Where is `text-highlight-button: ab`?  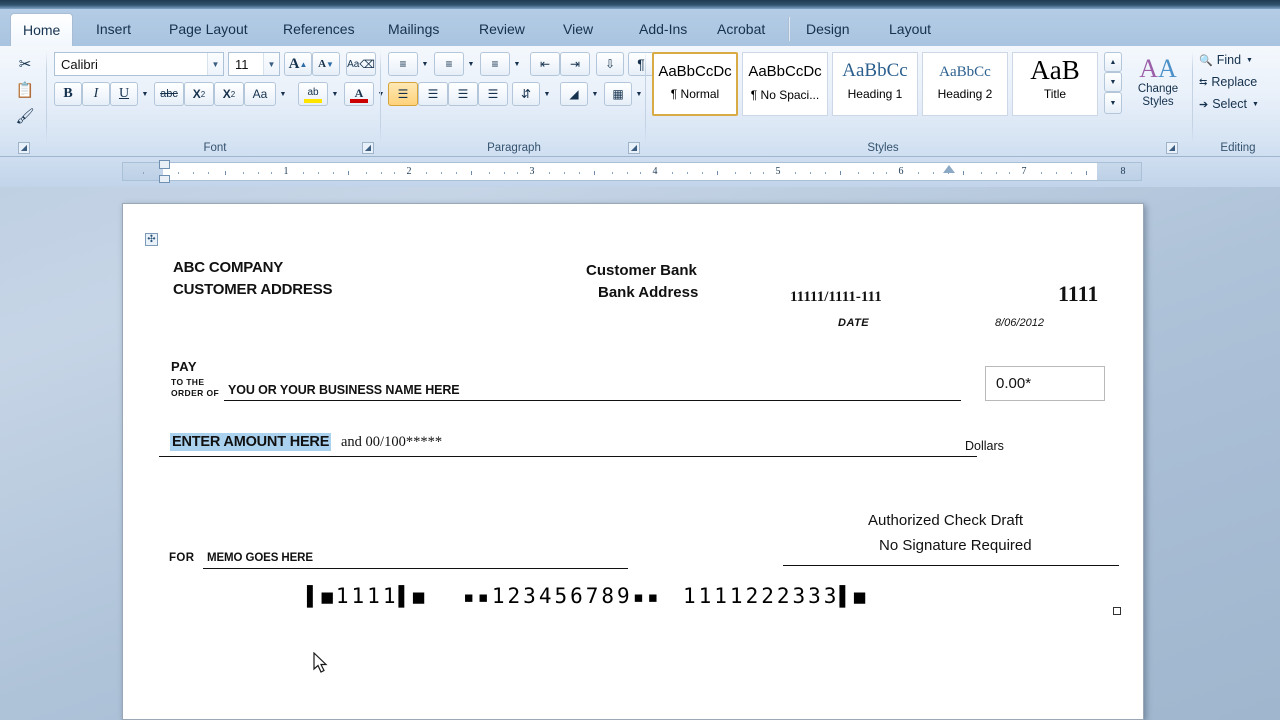
text-highlight-button: ab is located at coordinates (313, 94).